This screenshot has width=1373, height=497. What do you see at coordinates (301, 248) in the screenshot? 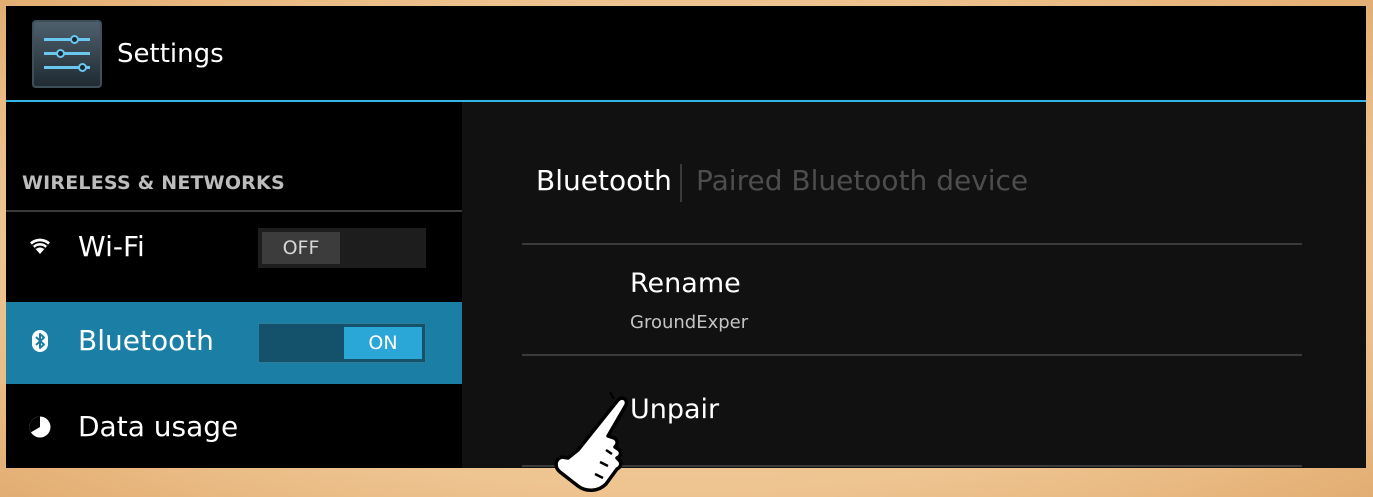
I see `toggle-thumb-off: OFF` at bounding box center [301, 248].